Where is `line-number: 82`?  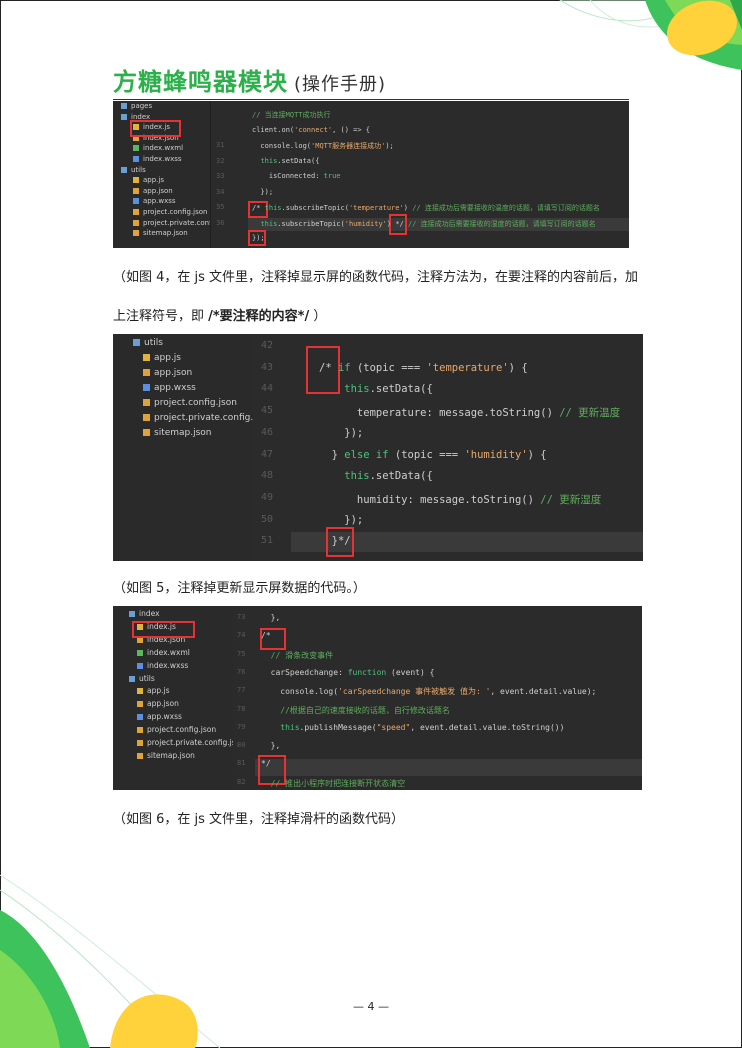 line-number: 82 is located at coordinates (241, 781).